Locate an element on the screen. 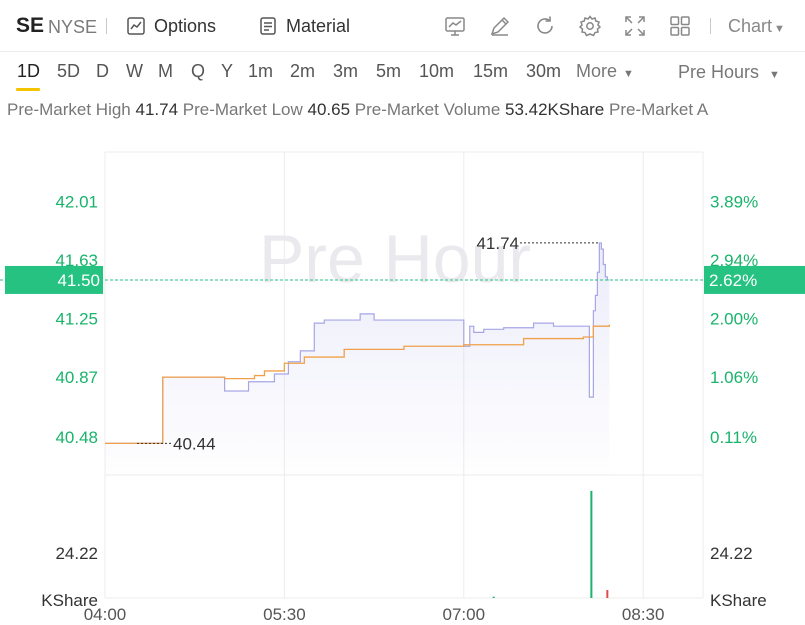 The height and width of the screenshot is (625, 805). high-price-label: 41.74 is located at coordinates (497, 243).